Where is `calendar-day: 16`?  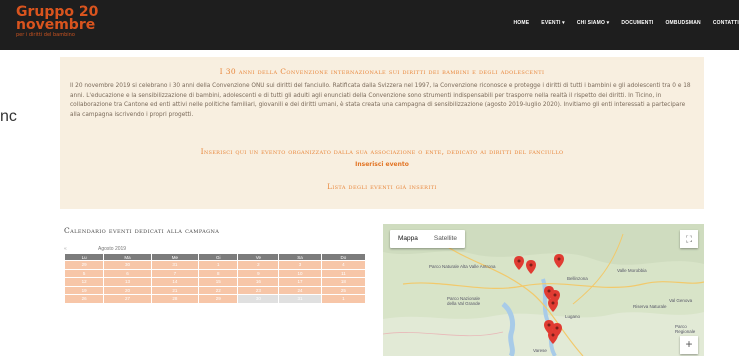 calendar-day: 16 is located at coordinates (258, 282).